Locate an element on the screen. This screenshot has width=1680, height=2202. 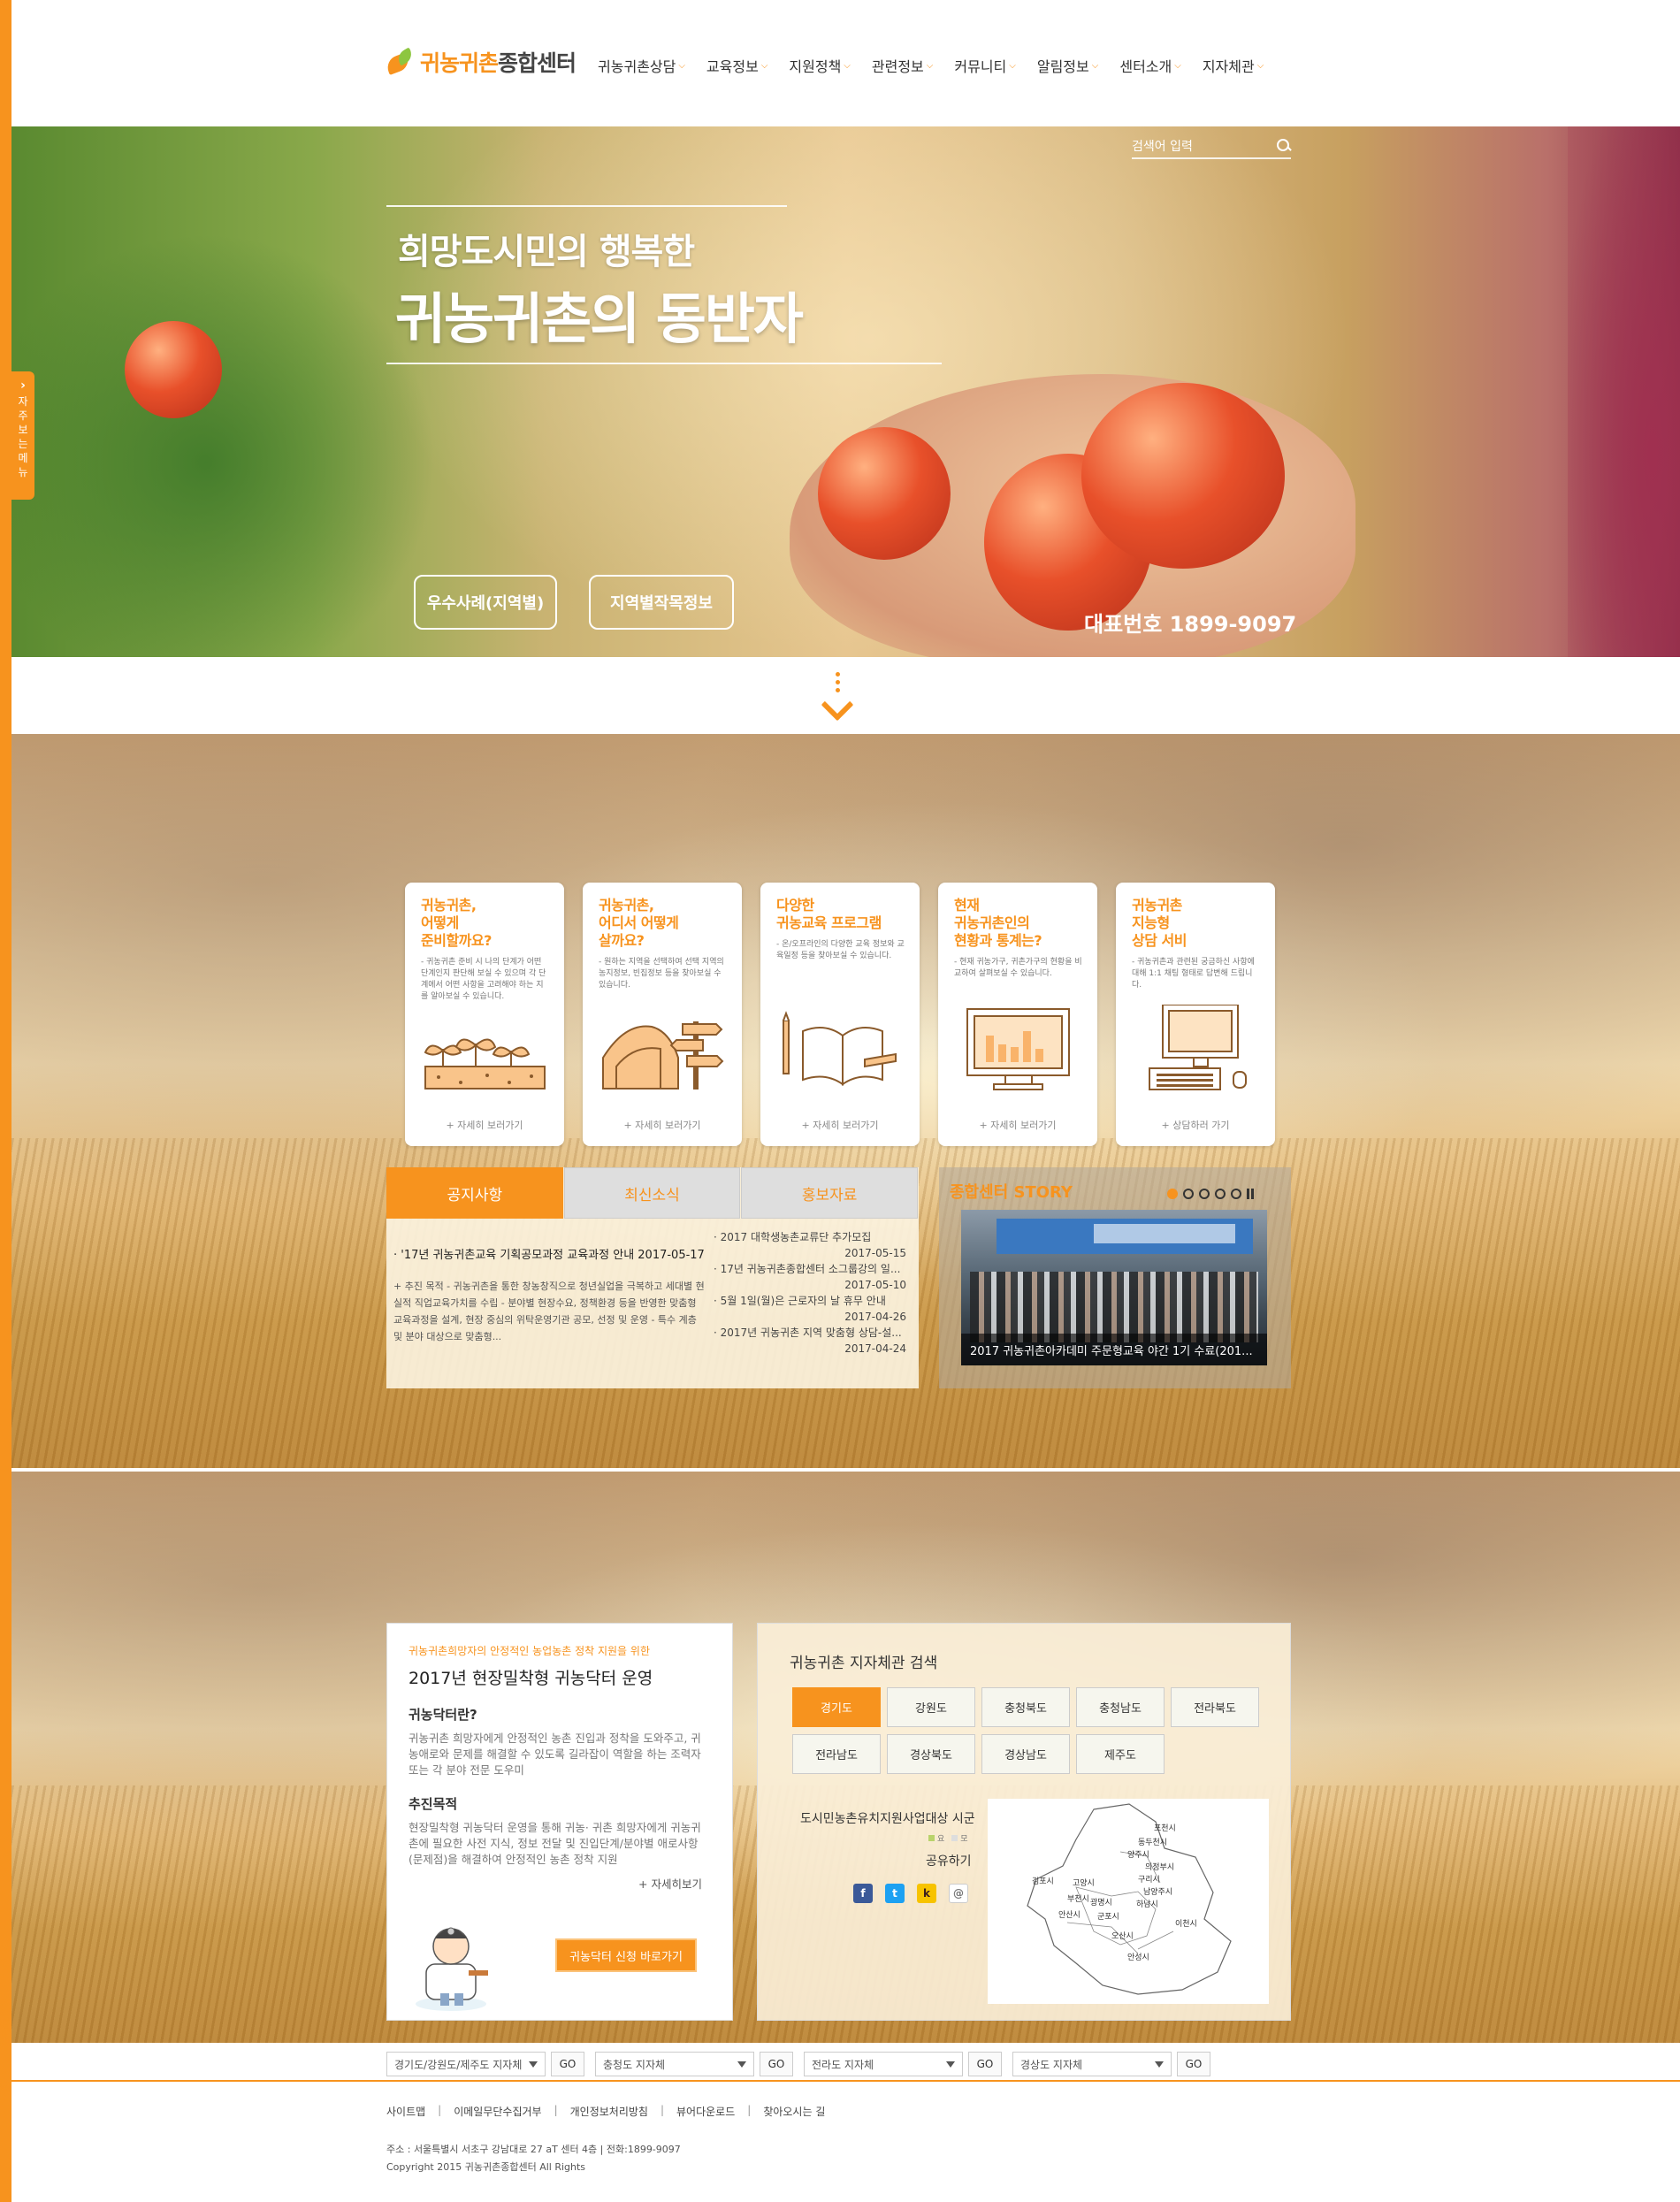
region-select: 경기도/강원도/제주도 지자체 is located at coordinates (466, 2064).